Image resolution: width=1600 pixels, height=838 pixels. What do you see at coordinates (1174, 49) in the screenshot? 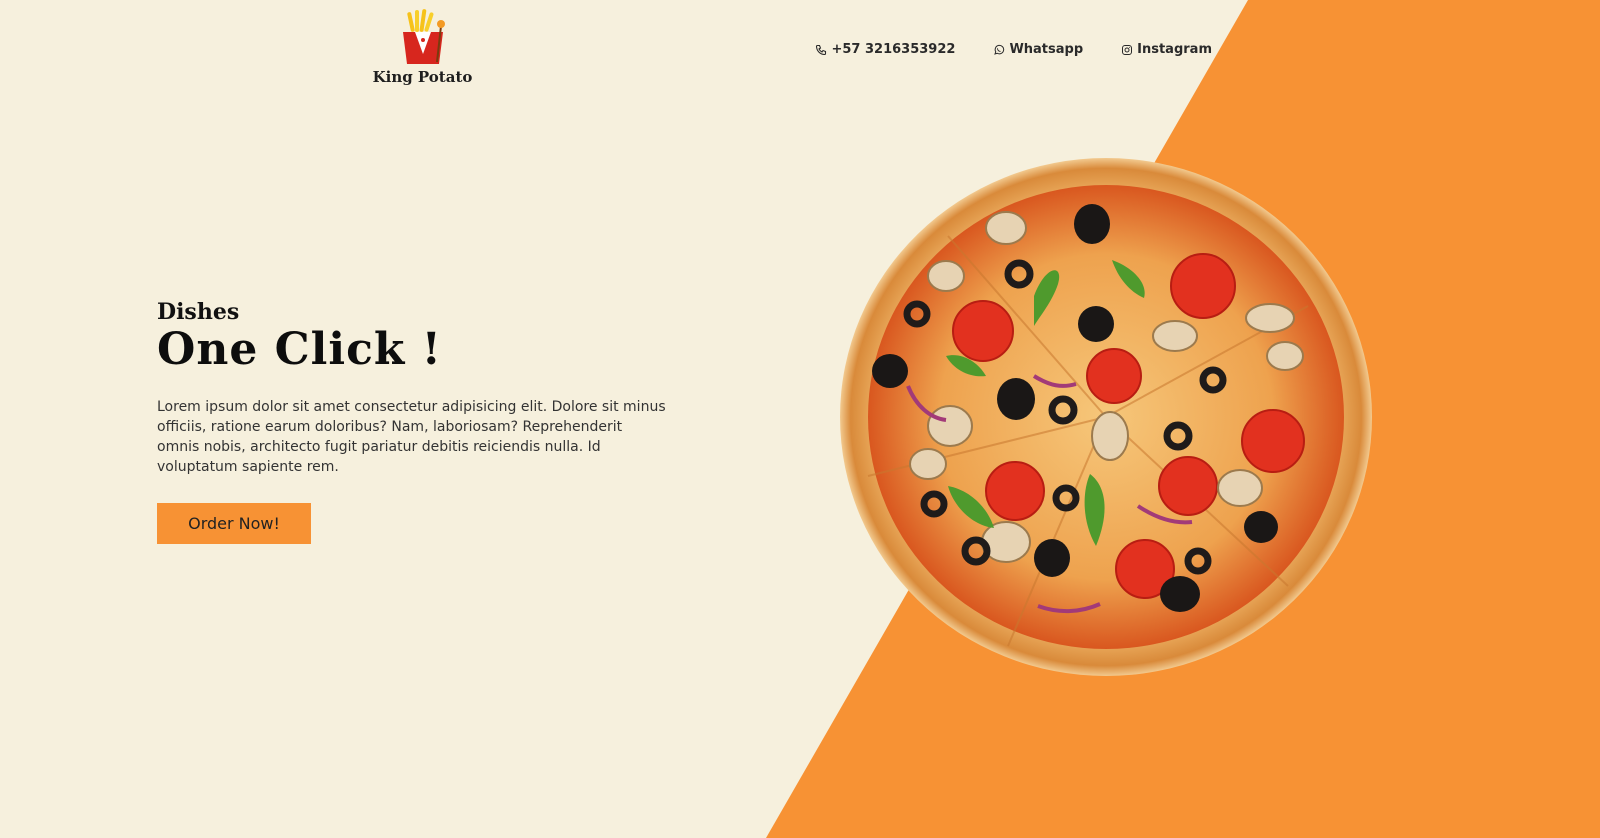
I see `instagram-label: Instagram` at bounding box center [1174, 49].